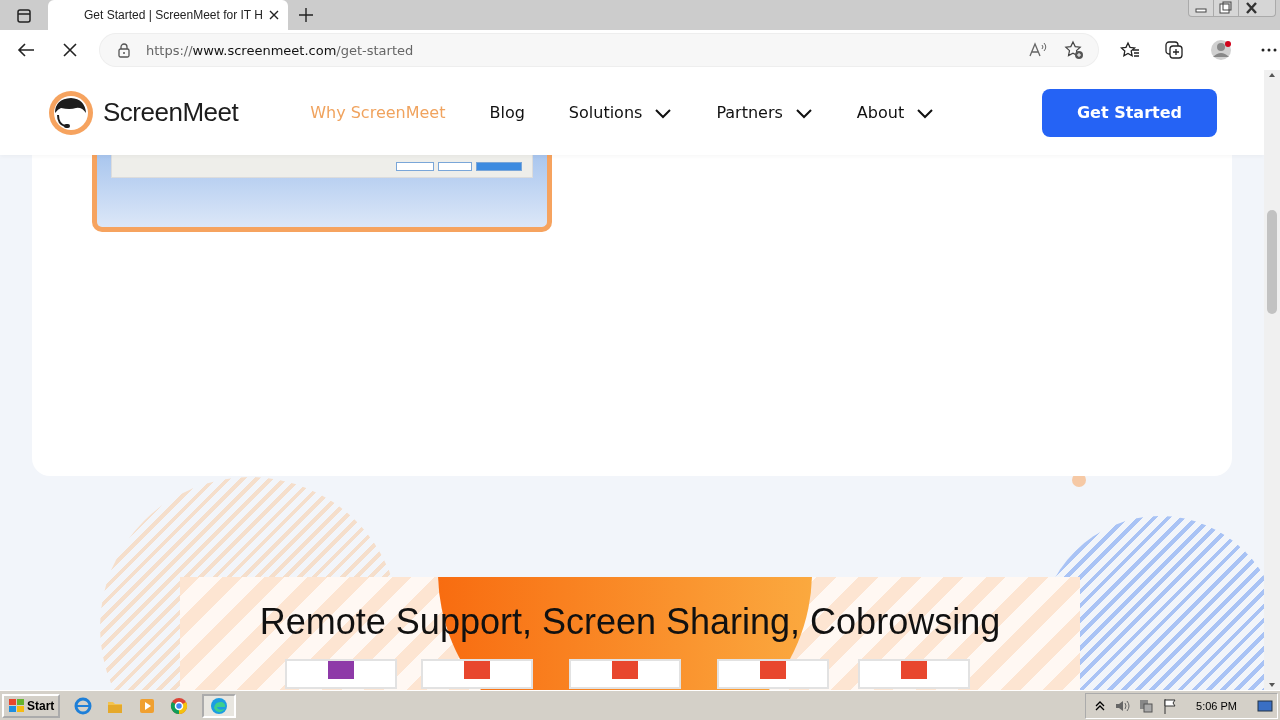  What do you see at coordinates (124, 50) in the screenshot?
I see `lock-icon` at bounding box center [124, 50].